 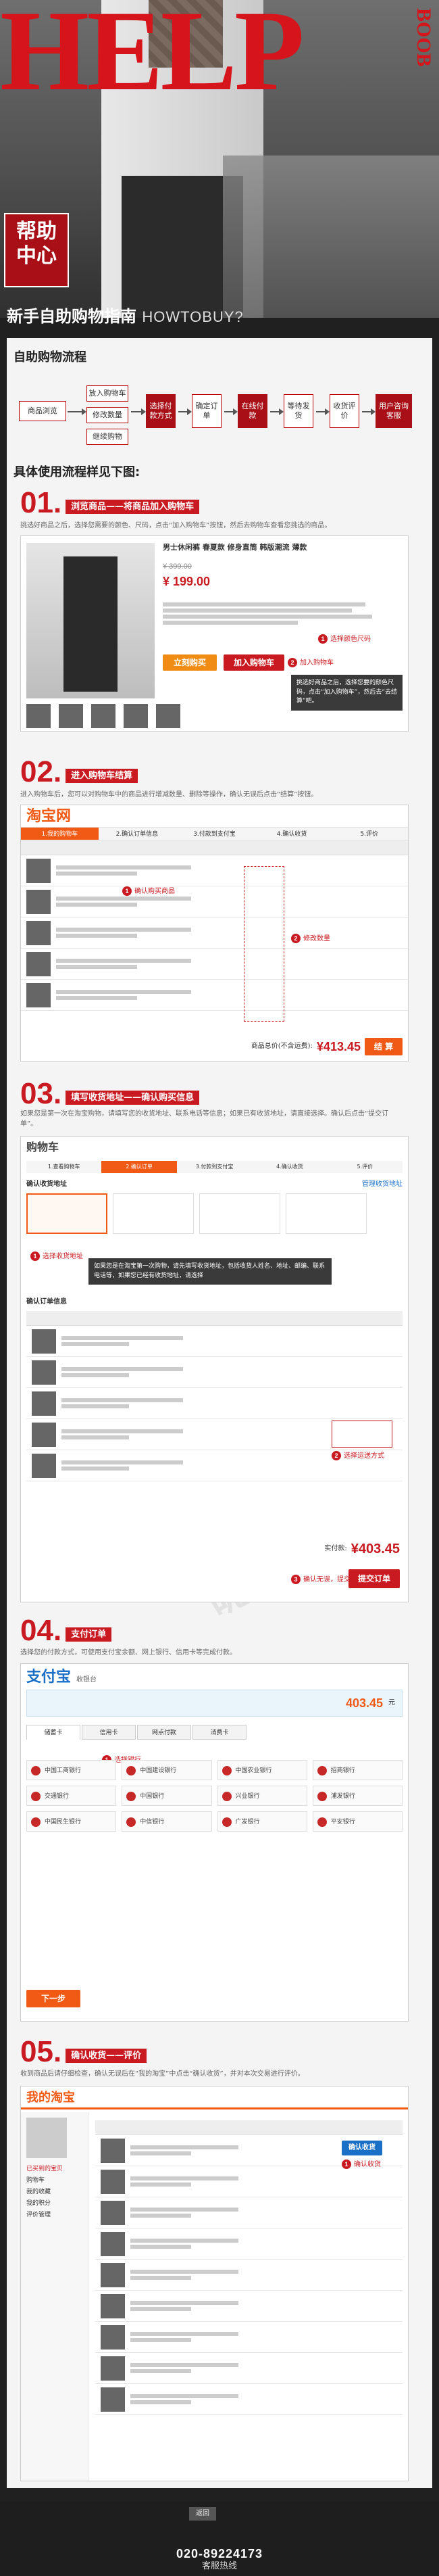 What do you see at coordinates (252, 411) in the screenshot?
I see `flow-box: 在线付款` at bounding box center [252, 411].